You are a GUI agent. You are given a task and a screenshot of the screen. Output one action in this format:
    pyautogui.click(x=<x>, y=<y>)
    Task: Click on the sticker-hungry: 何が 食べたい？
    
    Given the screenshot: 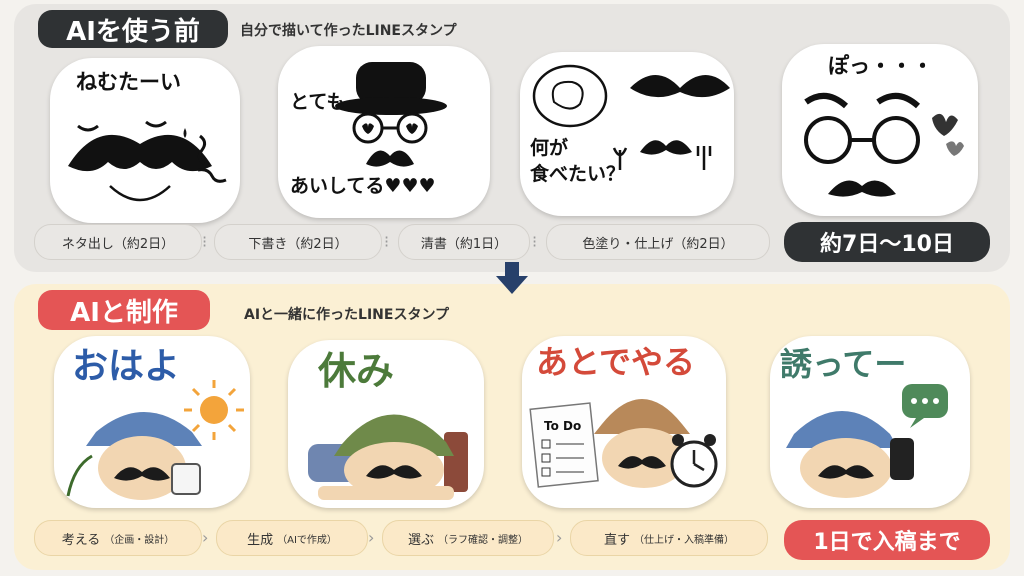 What is the action you would take?
    pyautogui.click(x=627, y=134)
    